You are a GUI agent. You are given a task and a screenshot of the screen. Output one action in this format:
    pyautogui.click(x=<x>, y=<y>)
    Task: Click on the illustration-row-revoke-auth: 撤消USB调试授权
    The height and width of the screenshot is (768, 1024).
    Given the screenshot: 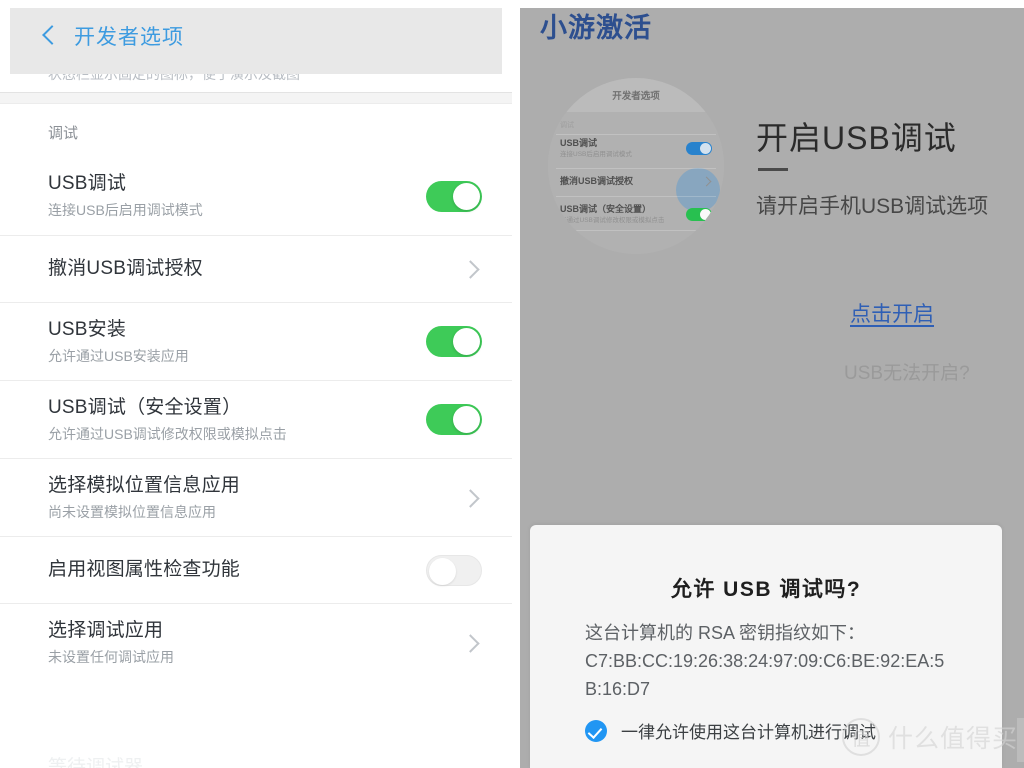 What is the action you would take?
    pyautogui.click(x=636, y=181)
    